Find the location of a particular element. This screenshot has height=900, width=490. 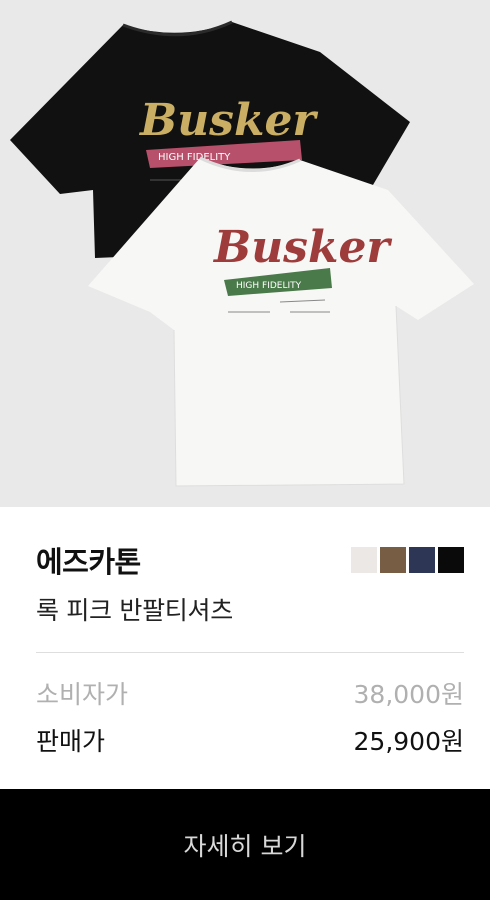

view-details-button: 자세히 보기 is located at coordinates (245, 844).